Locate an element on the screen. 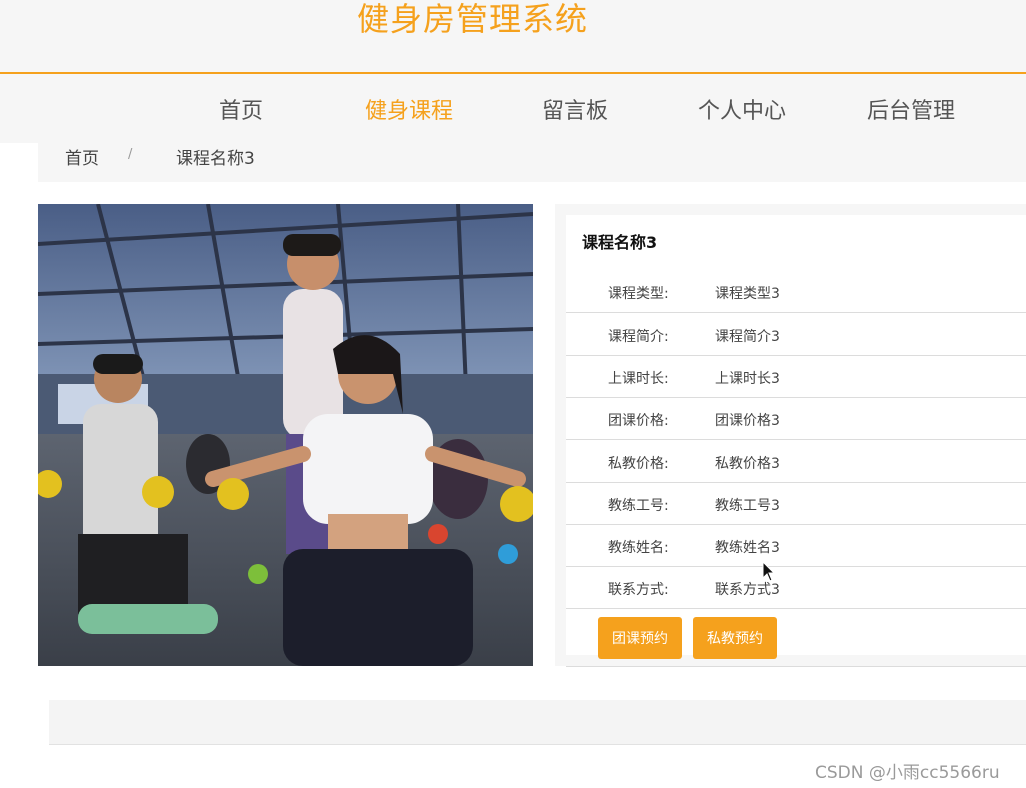 The width and height of the screenshot is (1026, 788). private-booking-button: 私教预约 is located at coordinates (735, 638).